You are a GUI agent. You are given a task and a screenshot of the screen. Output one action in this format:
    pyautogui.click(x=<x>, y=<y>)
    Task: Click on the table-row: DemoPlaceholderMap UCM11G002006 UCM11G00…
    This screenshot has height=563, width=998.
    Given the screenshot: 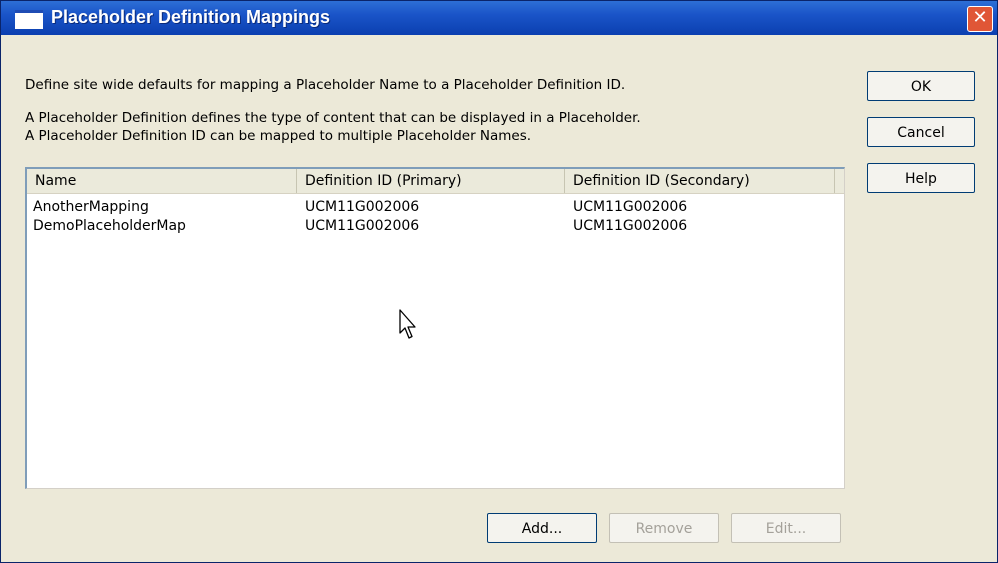 What is the action you would take?
    pyautogui.click(x=435, y=226)
    